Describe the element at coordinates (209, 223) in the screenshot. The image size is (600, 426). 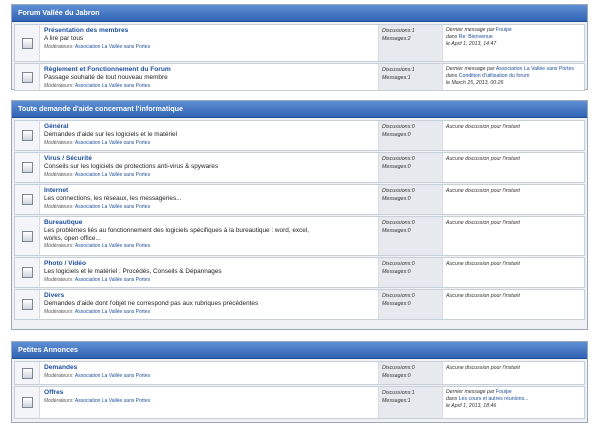
I see `forum-title-link: Bureautique` at that location.